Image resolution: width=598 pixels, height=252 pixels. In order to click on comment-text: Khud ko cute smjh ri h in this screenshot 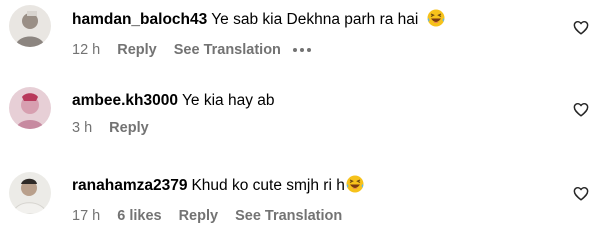, I will do `click(268, 185)`.